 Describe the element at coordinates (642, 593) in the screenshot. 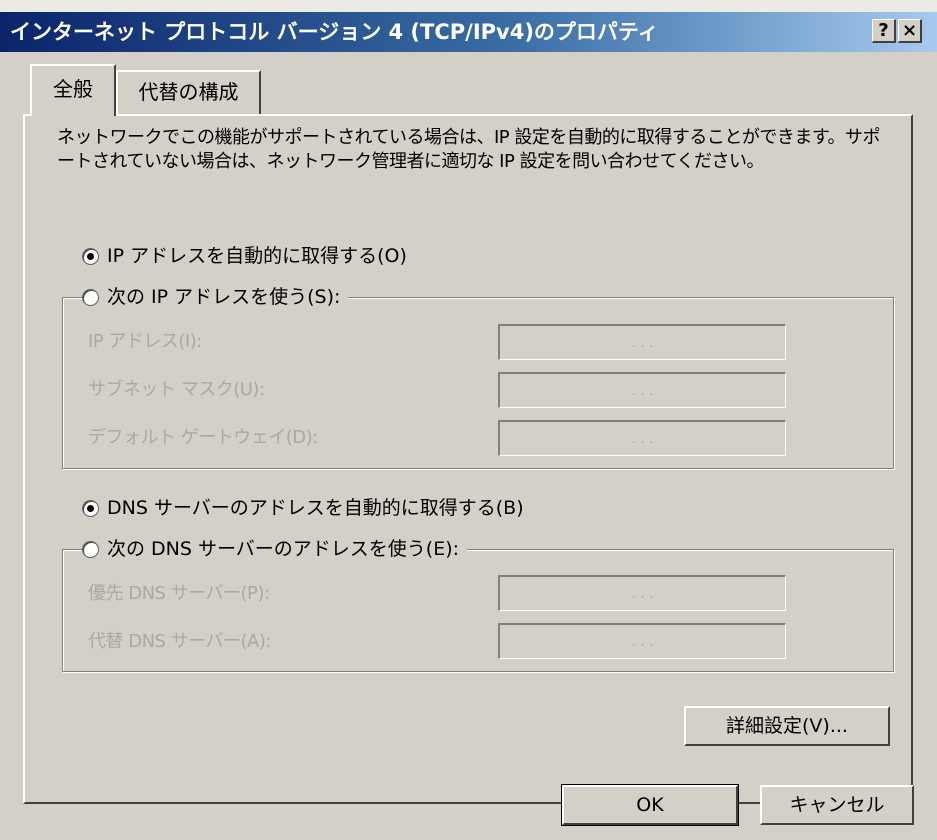

I see `preferred-dns-input: . . .` at that location.